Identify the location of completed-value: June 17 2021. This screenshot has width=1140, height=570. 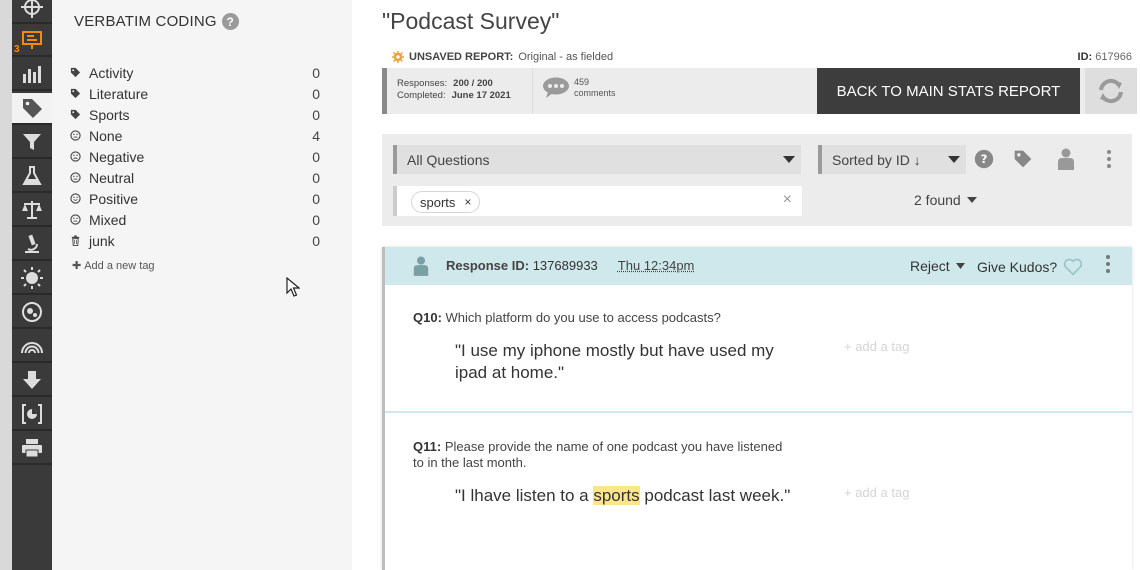
(481, 95).